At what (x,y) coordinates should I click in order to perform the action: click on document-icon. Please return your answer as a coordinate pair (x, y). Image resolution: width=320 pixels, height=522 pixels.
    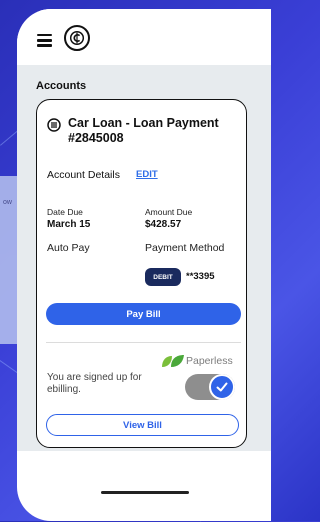
    Looking at the image, I should click on (54, 125).